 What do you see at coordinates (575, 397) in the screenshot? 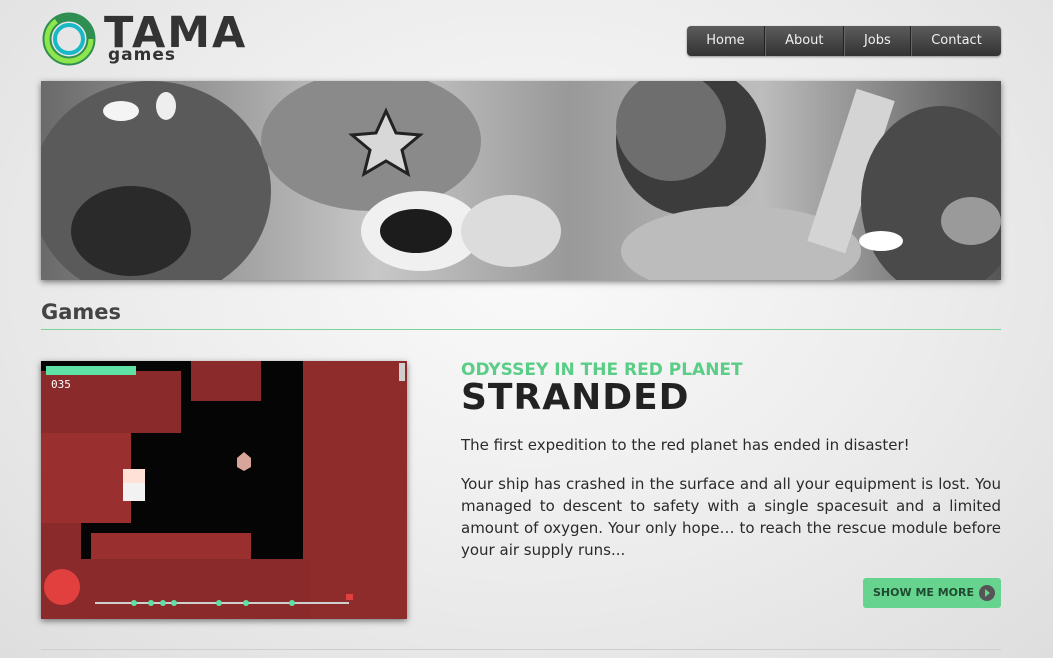
I see `game-title: STRANDED` at bounding box center [575, 397].